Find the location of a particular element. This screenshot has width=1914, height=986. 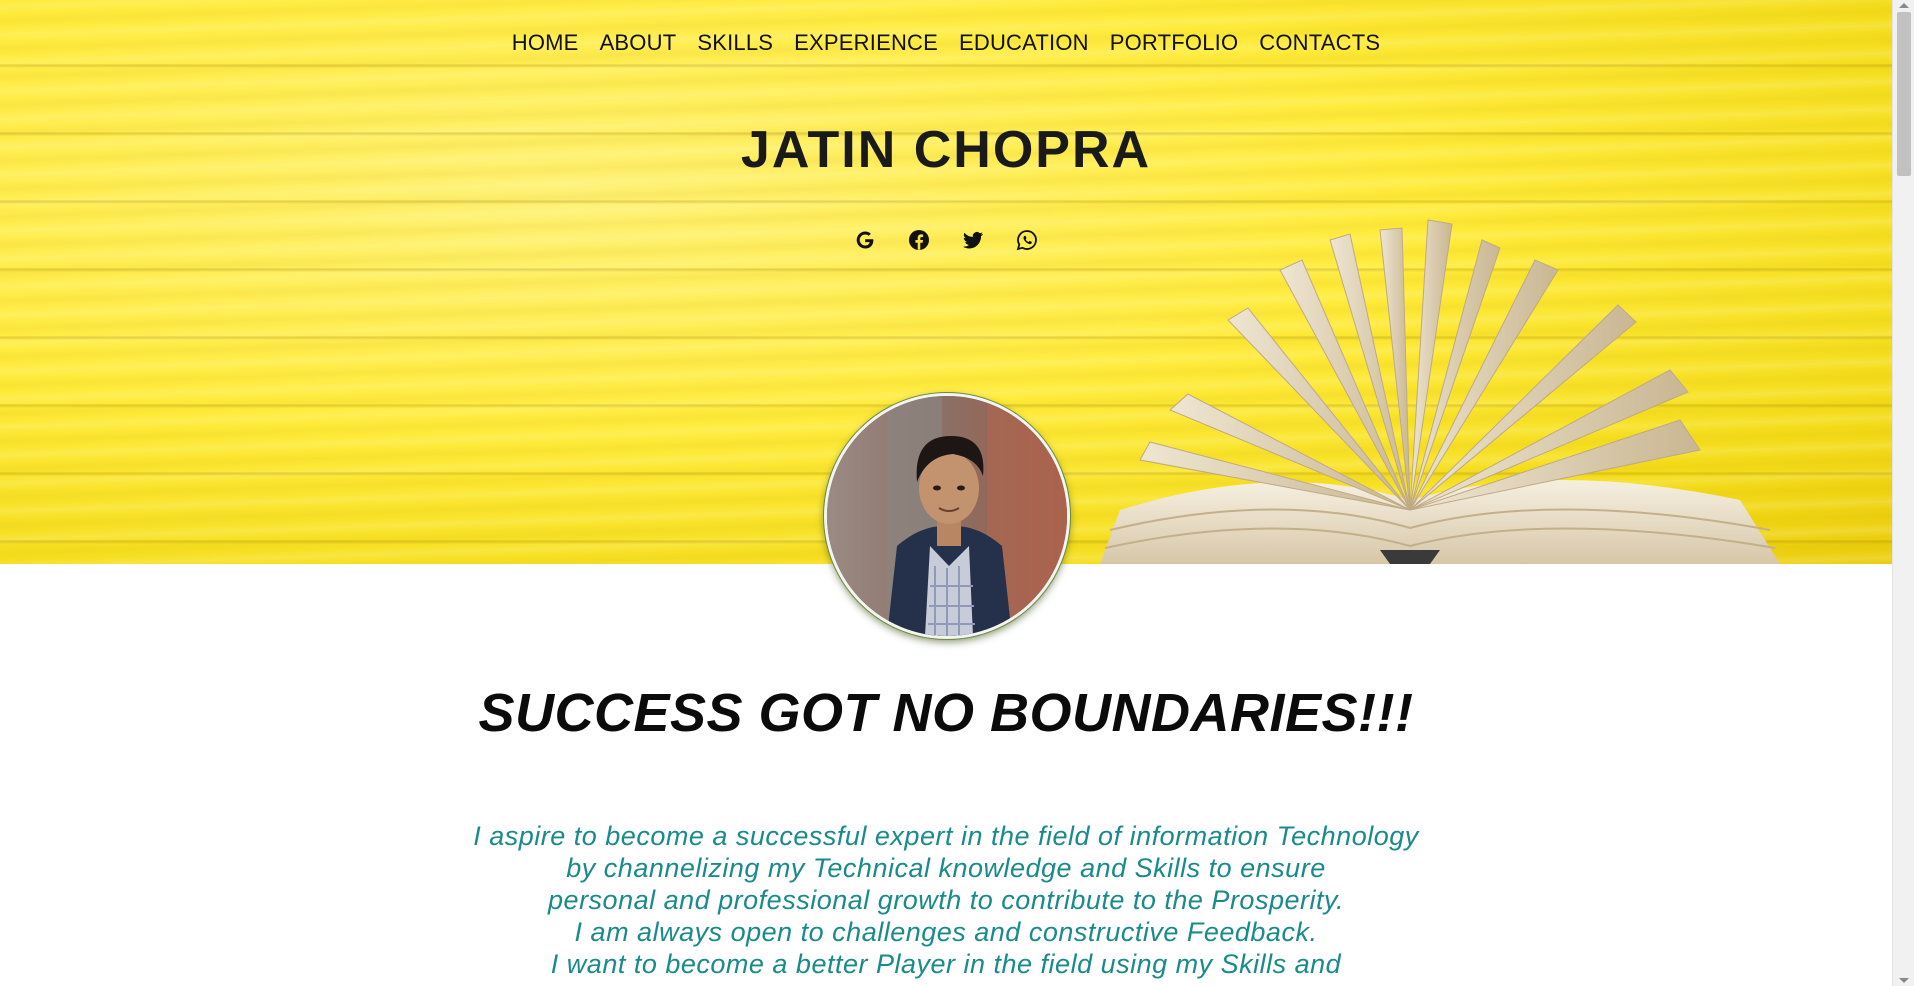

nav-experience: EXPERIENCE is located at coordinates (866, 43).